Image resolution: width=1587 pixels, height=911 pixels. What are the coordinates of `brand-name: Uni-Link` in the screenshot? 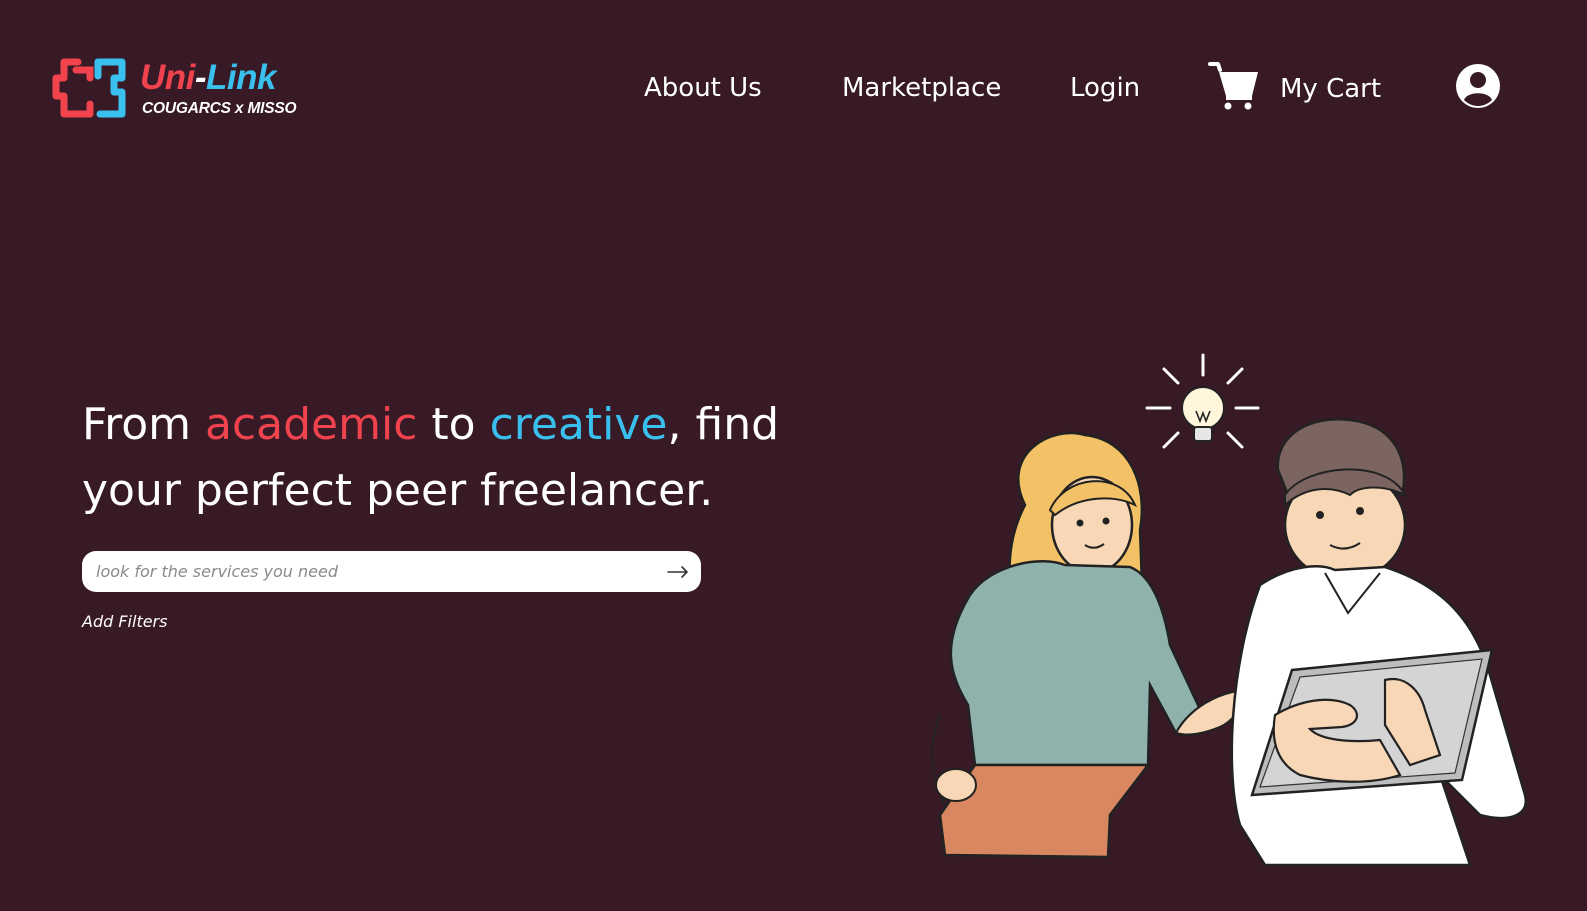 It's located at (208, 78).